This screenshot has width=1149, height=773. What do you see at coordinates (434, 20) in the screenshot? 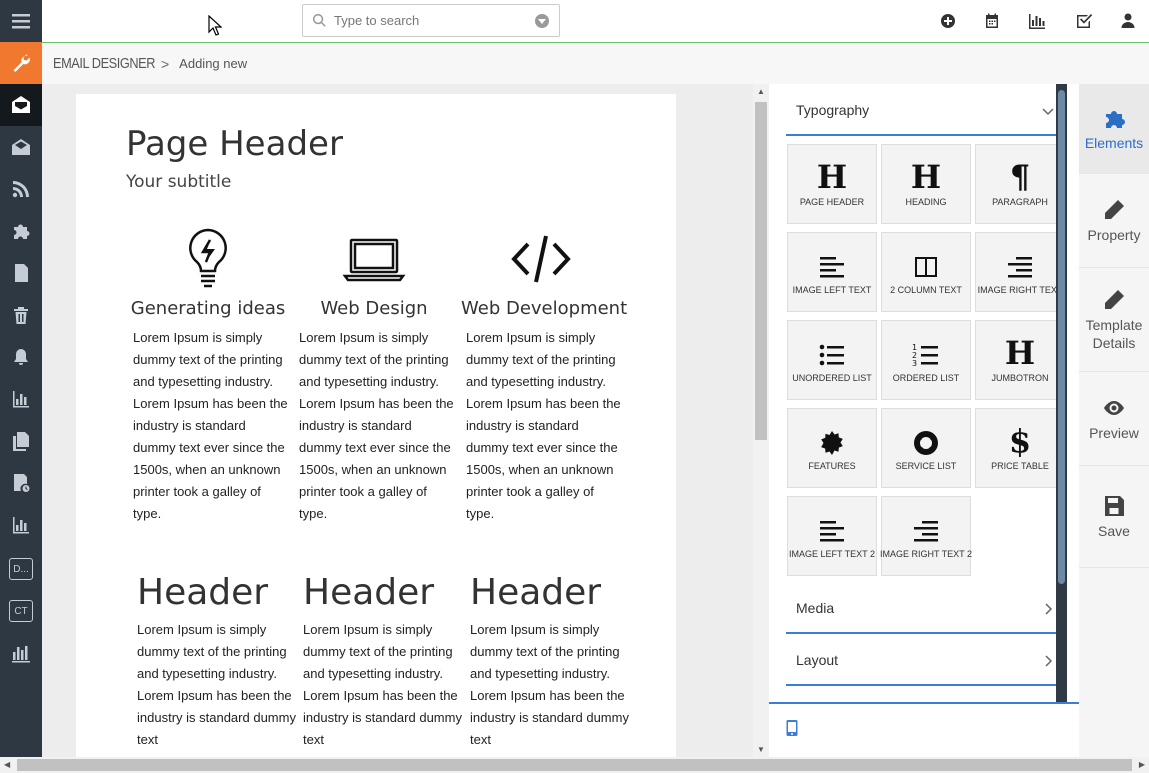
I see `search-input: Type to search` at bounding box center [434, 20].